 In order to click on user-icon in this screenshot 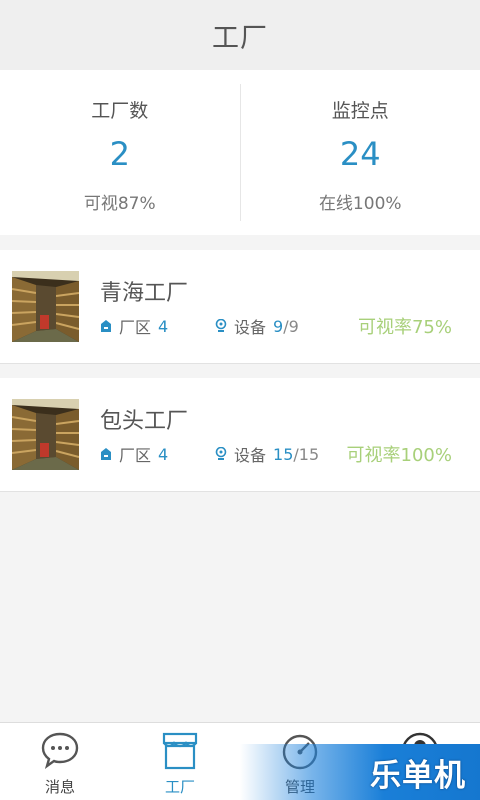, I will do `click(420, 751)`.